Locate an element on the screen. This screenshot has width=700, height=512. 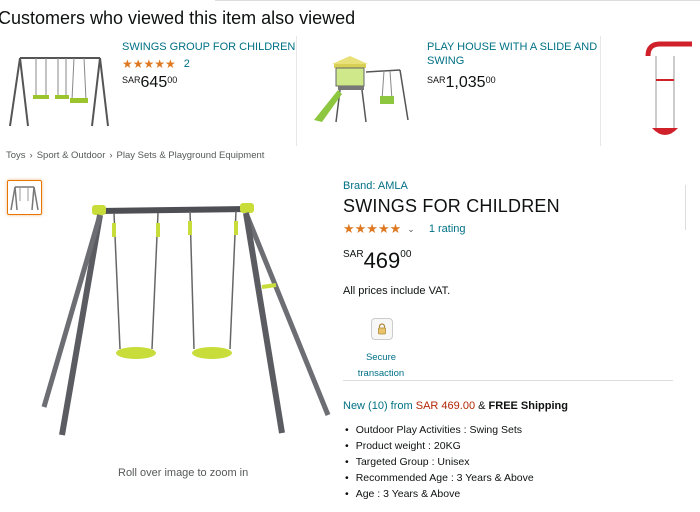
breadcrumb-item: Play Sets & Playground Equipment is located at coordinates (191, 155).